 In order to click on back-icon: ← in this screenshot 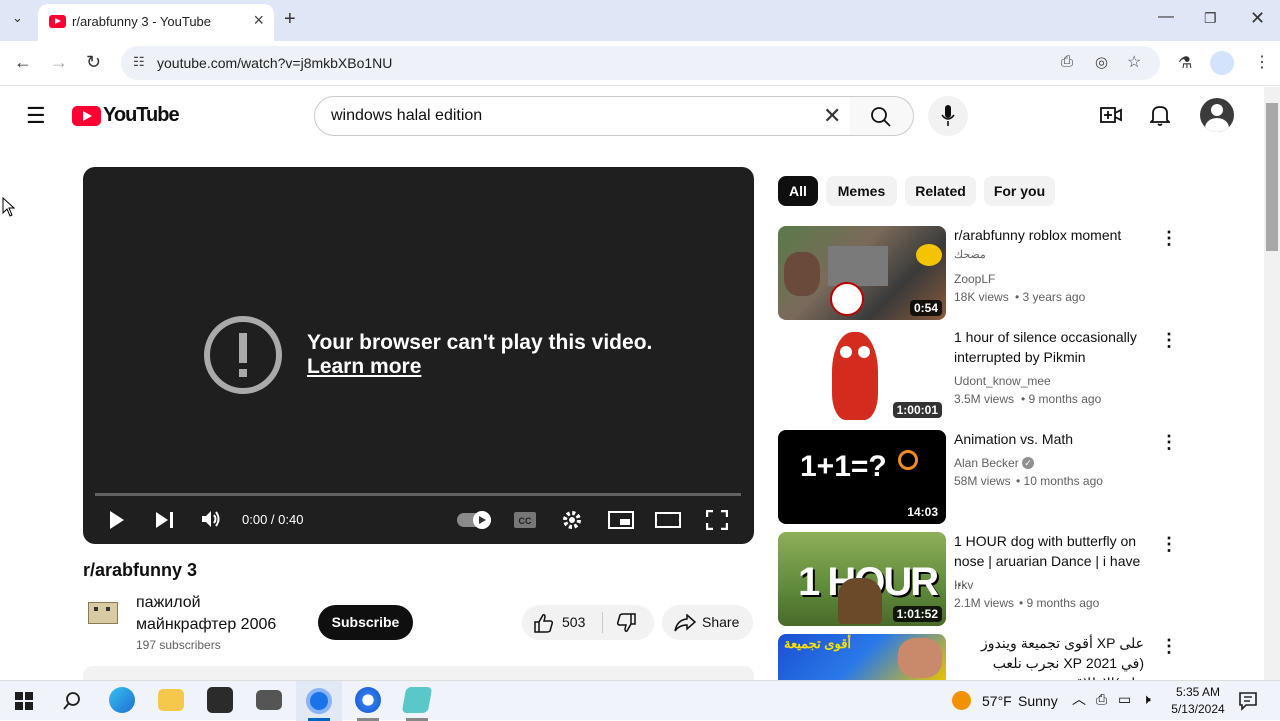, I will do `click(23, 62)`.